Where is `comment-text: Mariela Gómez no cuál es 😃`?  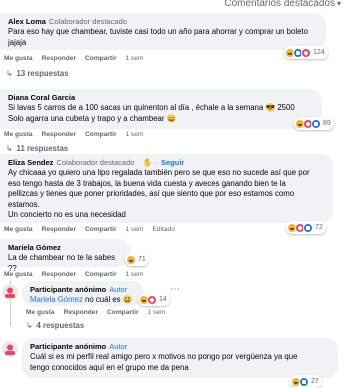
comment-text: Mariela Gómez no cuál es 😃 is located at coordinates (81, 299).